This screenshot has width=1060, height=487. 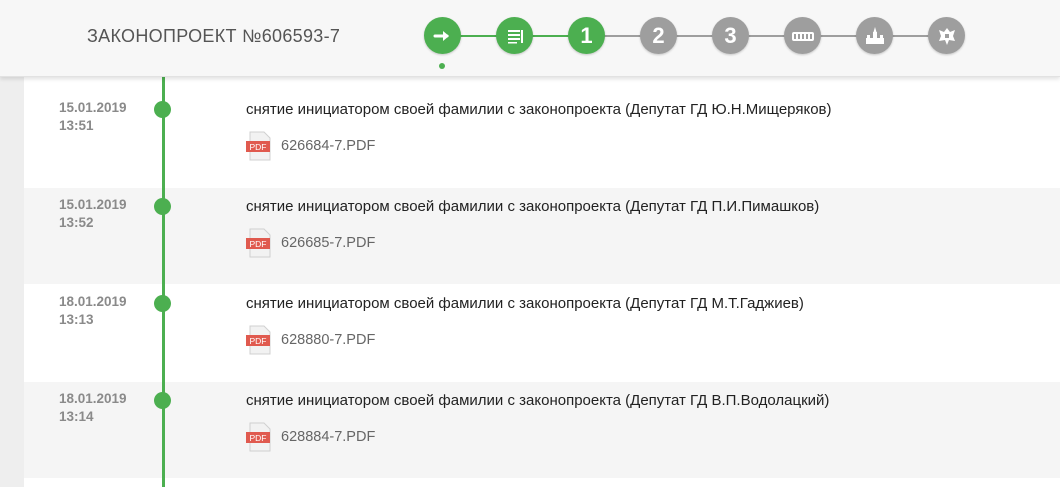 I want to click on event-datetime: 18.01.2019 13:13, so click(x=93, y=311).